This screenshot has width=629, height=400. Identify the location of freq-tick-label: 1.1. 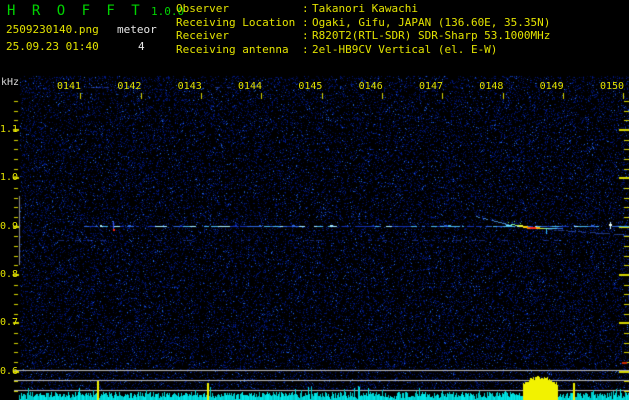
(9, 129).